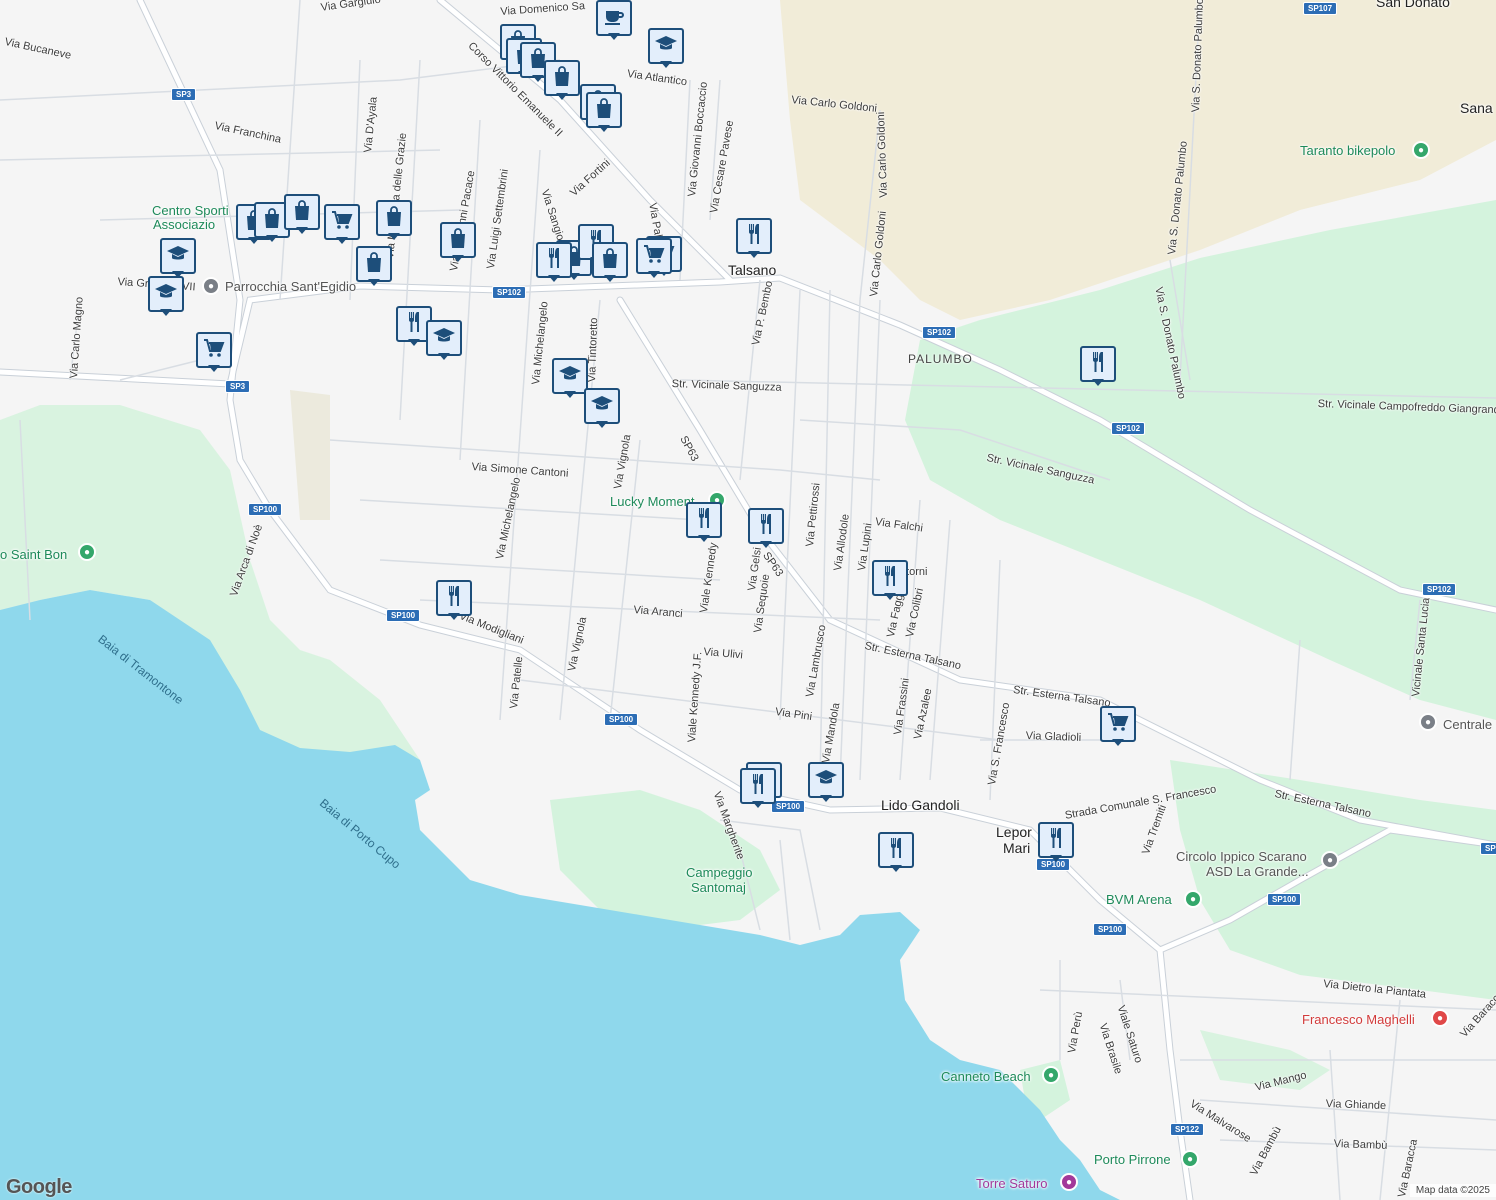 The image size is (1496, 1200). What do you see at coordinates (1139, 899) in the screenshot?
I see `poi-label: BVM Arena` at bounding box center [1139, 899].